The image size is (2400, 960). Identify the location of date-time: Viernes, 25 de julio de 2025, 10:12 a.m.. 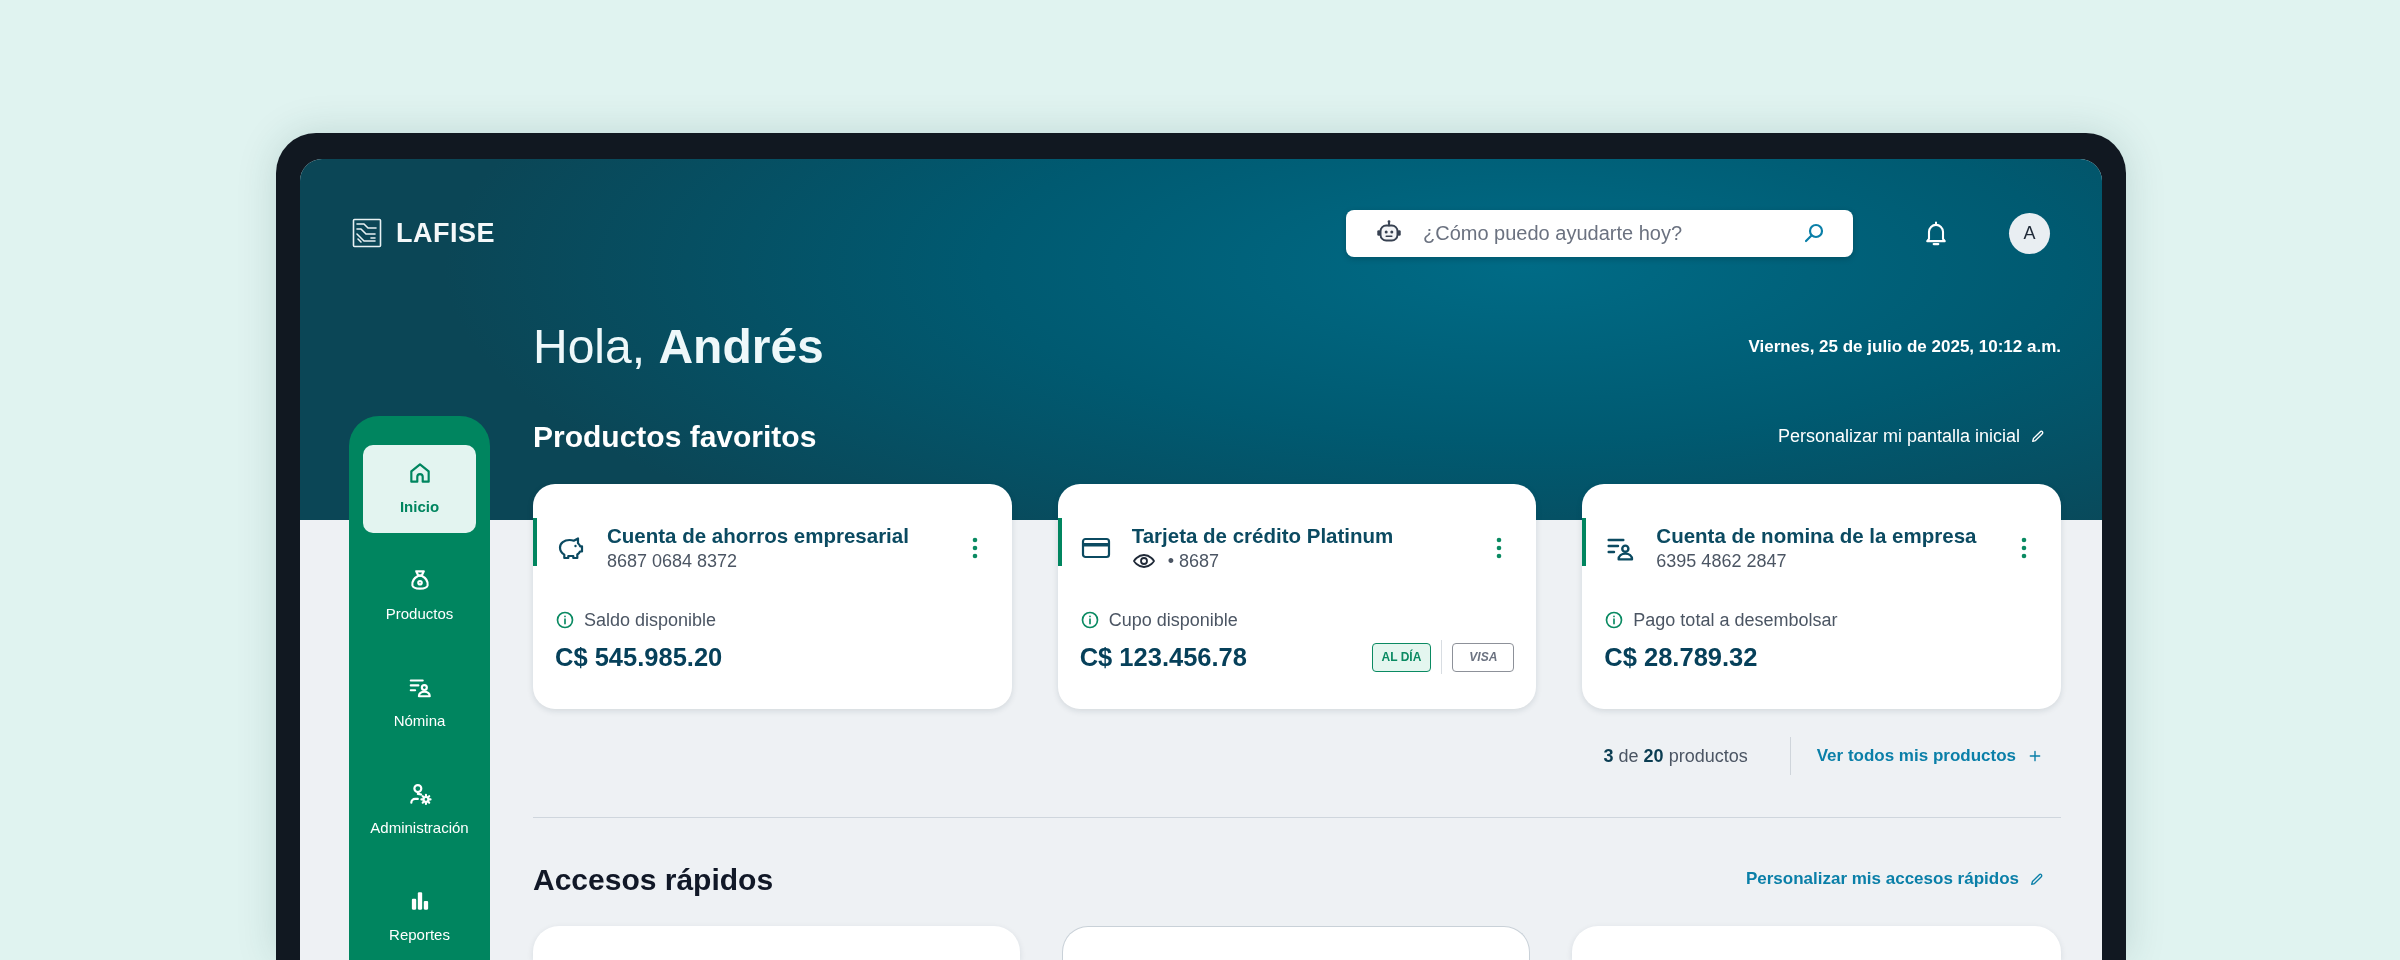
(1904, 347).